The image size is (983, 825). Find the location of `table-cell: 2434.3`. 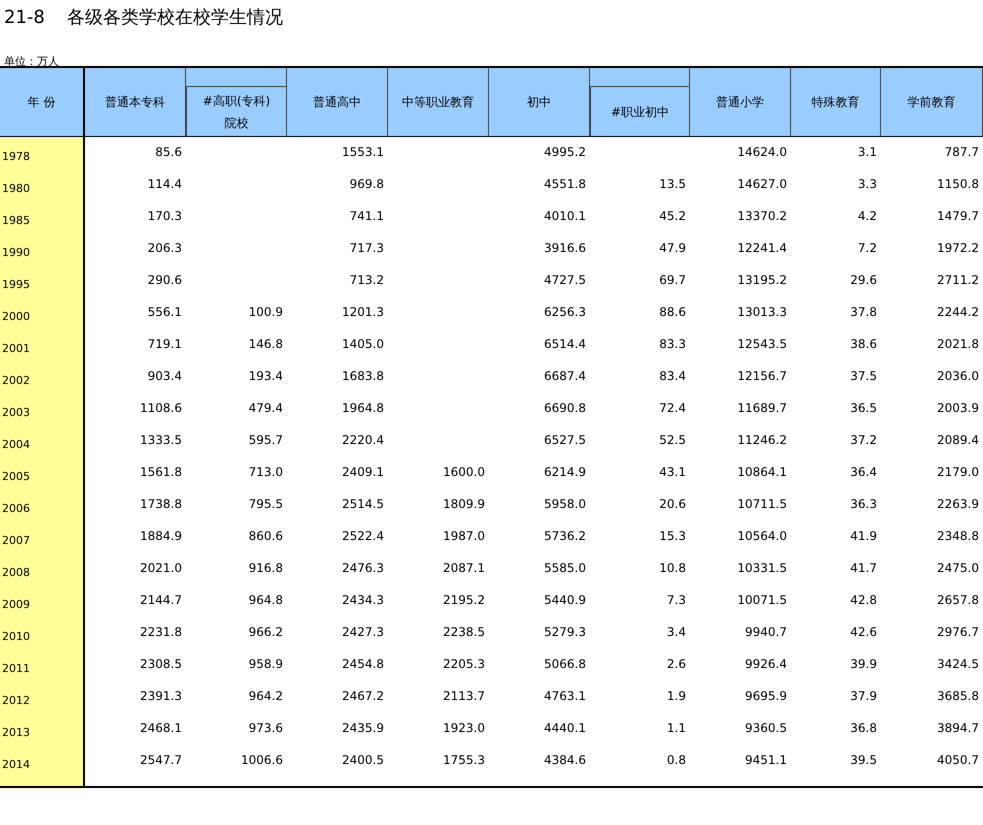

table-cell: 2434.3 is located at coordinates (363, 600).